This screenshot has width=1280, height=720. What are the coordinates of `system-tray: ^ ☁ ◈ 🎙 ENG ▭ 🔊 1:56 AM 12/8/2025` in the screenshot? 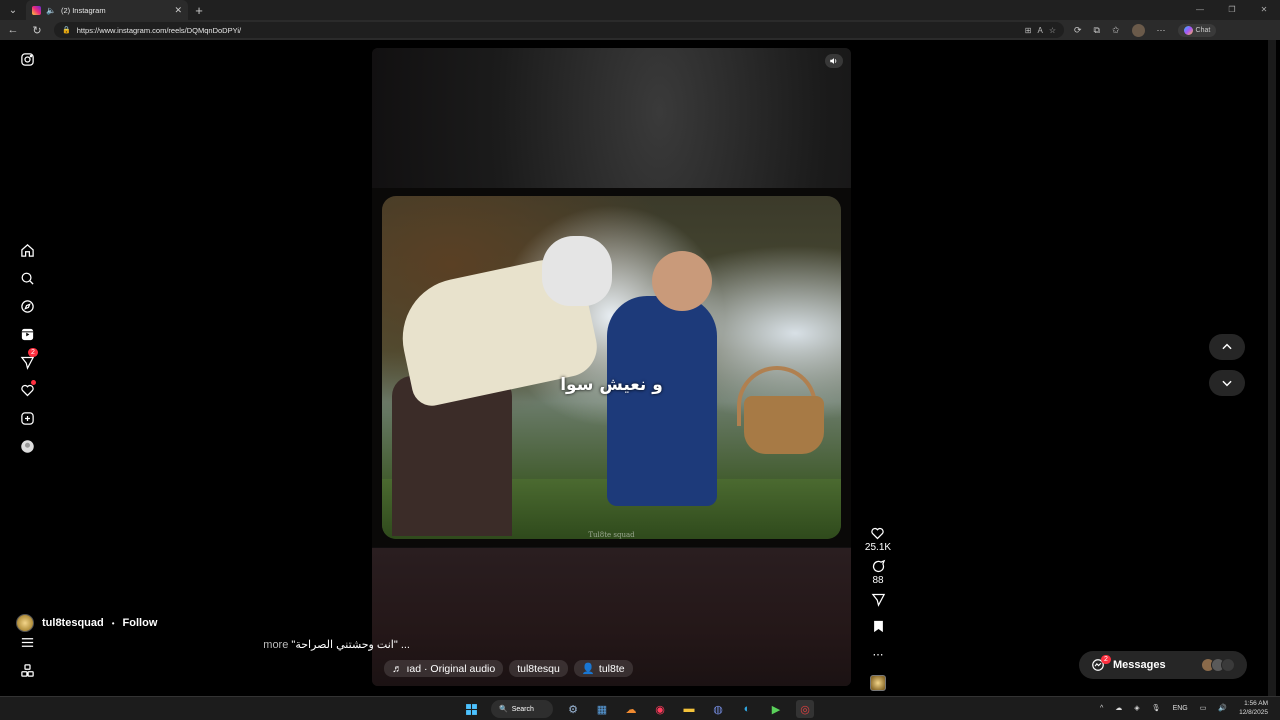 It's located at (1184, 708).